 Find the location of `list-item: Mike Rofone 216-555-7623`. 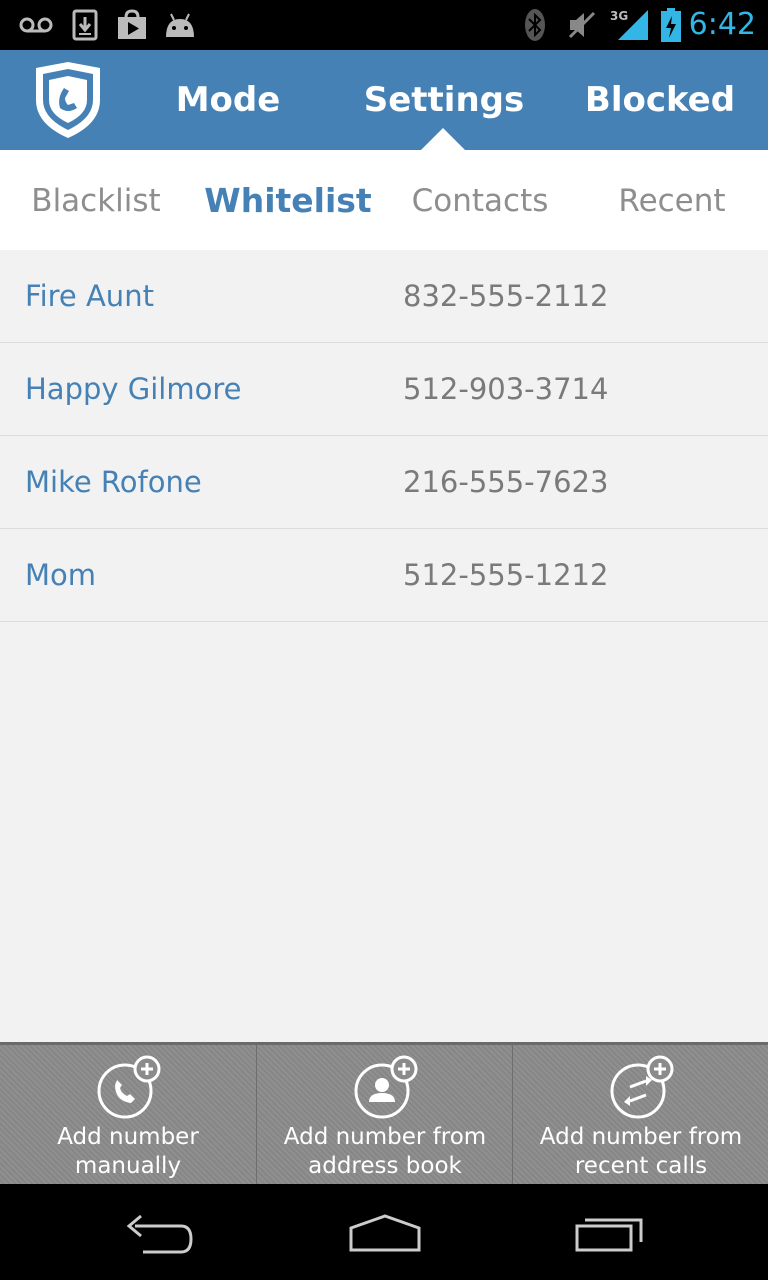

list-item: Mike Rofone 216-555-7623 is located at coordinates (384, 482).